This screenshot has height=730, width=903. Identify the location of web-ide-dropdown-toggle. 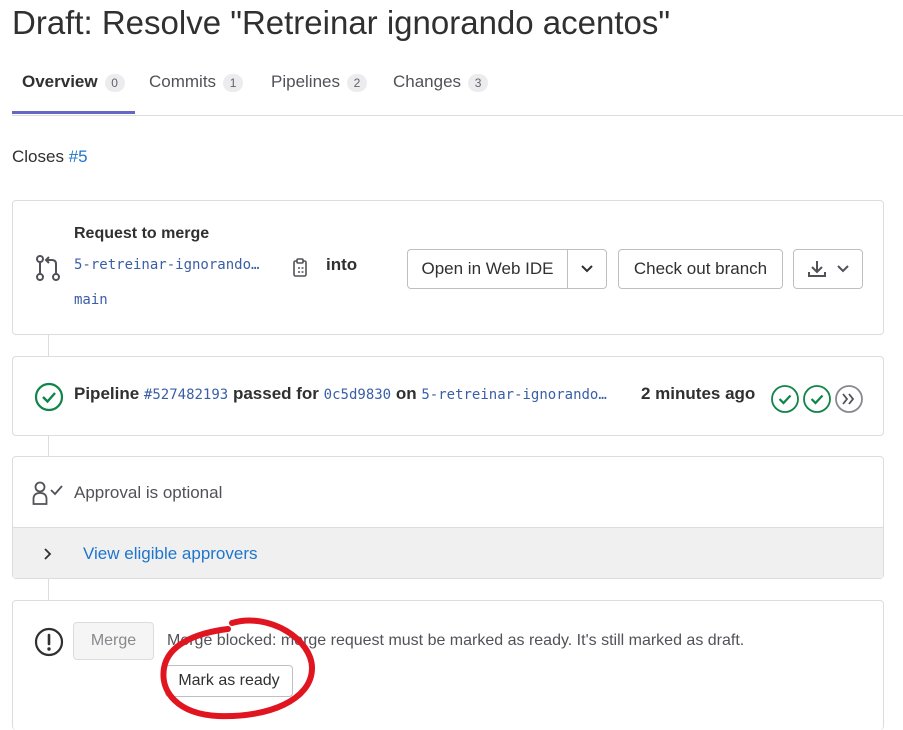
(587, 269).